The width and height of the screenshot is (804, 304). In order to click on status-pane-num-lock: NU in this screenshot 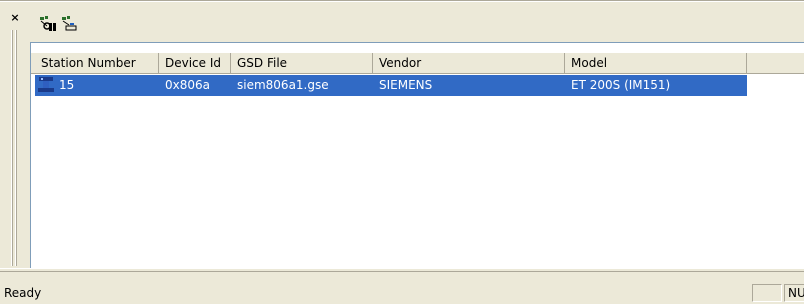, I will do `click(794, 293)`.